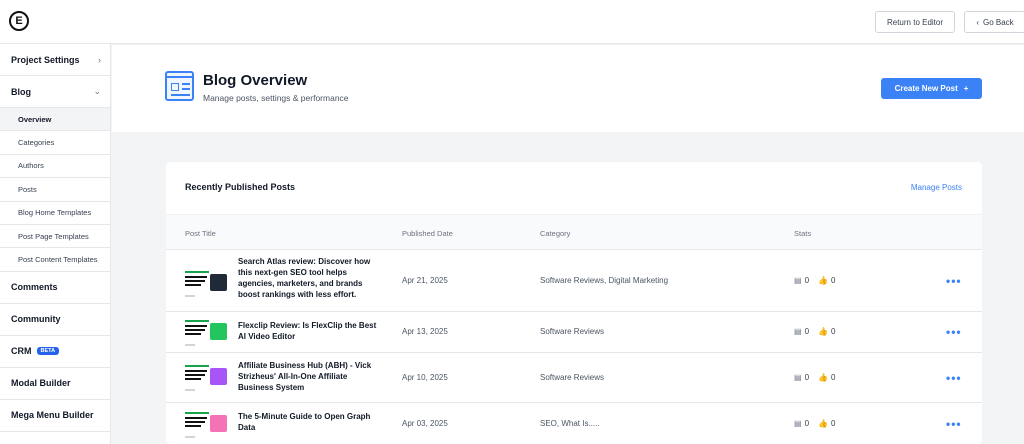  I want to click on page-subtitle: Manage posts, settings & performance, so click(276, 98).